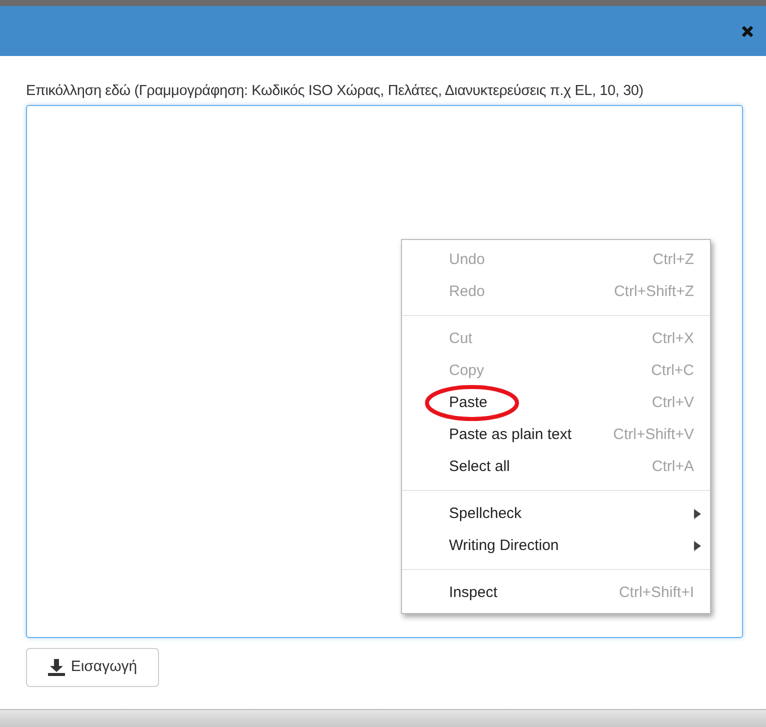 The height and width of the screenshot is (727, 766). What do you see at coordinates (92, 667) in the screenshot?
I see `import-button: Εισαγωγή` at bounding box center [92, 667].